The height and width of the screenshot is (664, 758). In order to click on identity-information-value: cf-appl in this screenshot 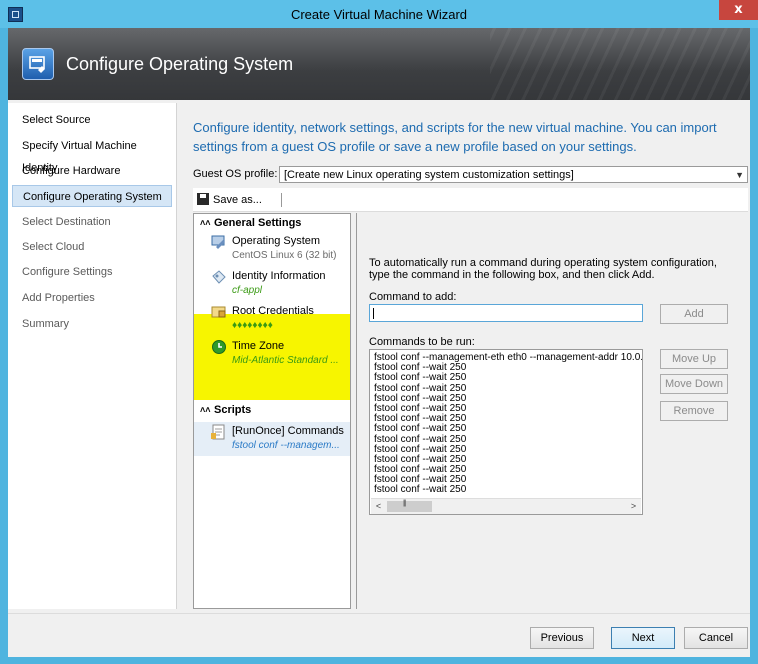, I will do `click(247, 290)`.